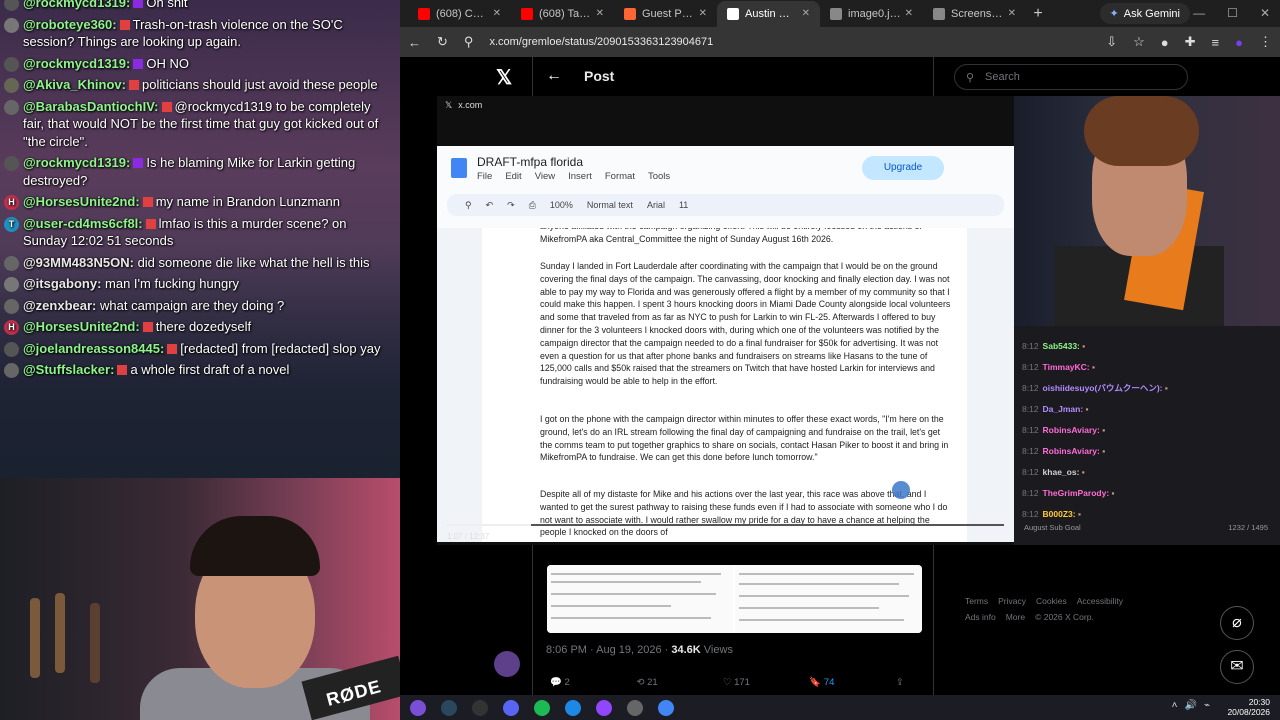 This screenshot has height=720, width=1280. Describe the element at coordinates (974, 14) in the screenshot. I see `browser-tab: Screenshot_202 ✕` at that location.